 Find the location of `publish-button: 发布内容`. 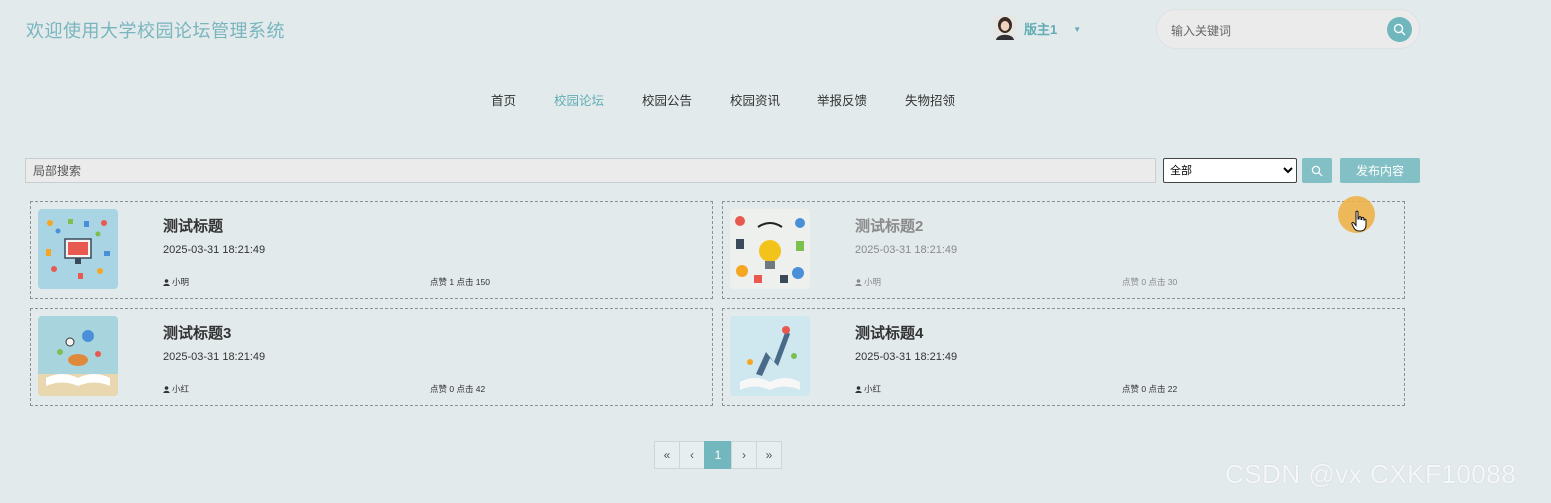

publish-button: 发布内容 is located at coordinates (1380, 170).